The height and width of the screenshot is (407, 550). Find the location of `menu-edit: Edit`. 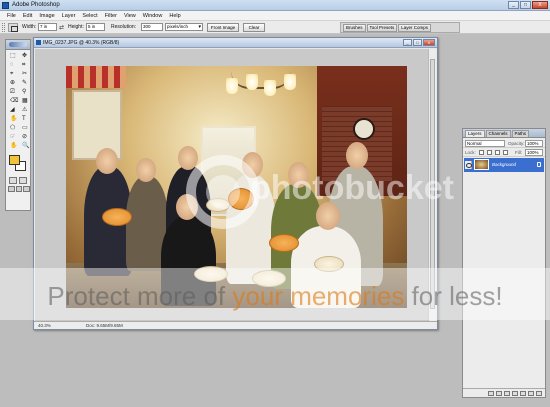

menu-edit: Edit is located at coordinates (28, 15).